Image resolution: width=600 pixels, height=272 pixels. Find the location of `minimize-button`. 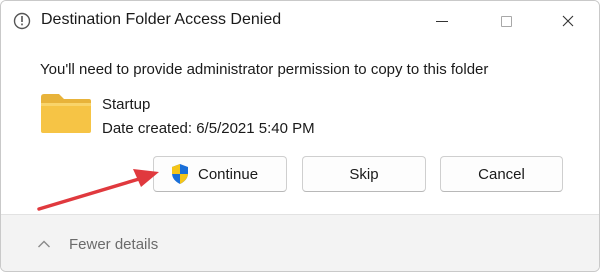

minimize-button is located at coordinates (442, 21).